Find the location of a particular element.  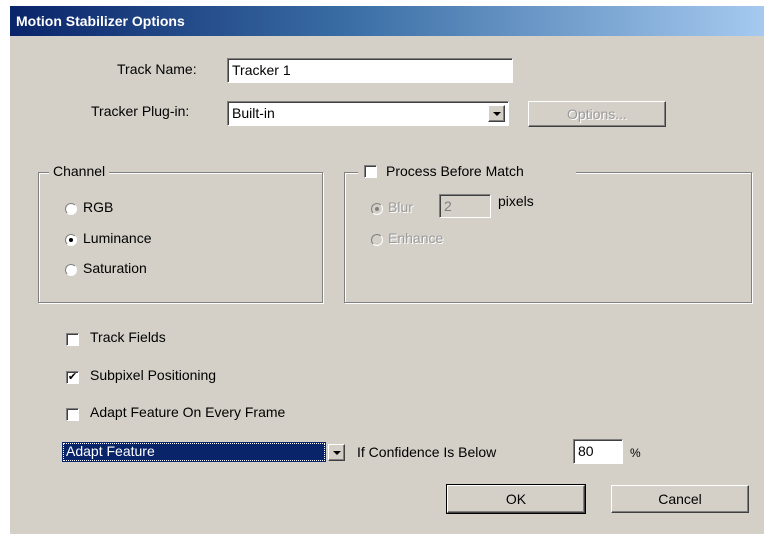

process-before-match-checkbox is located at coordinates (370, 171).